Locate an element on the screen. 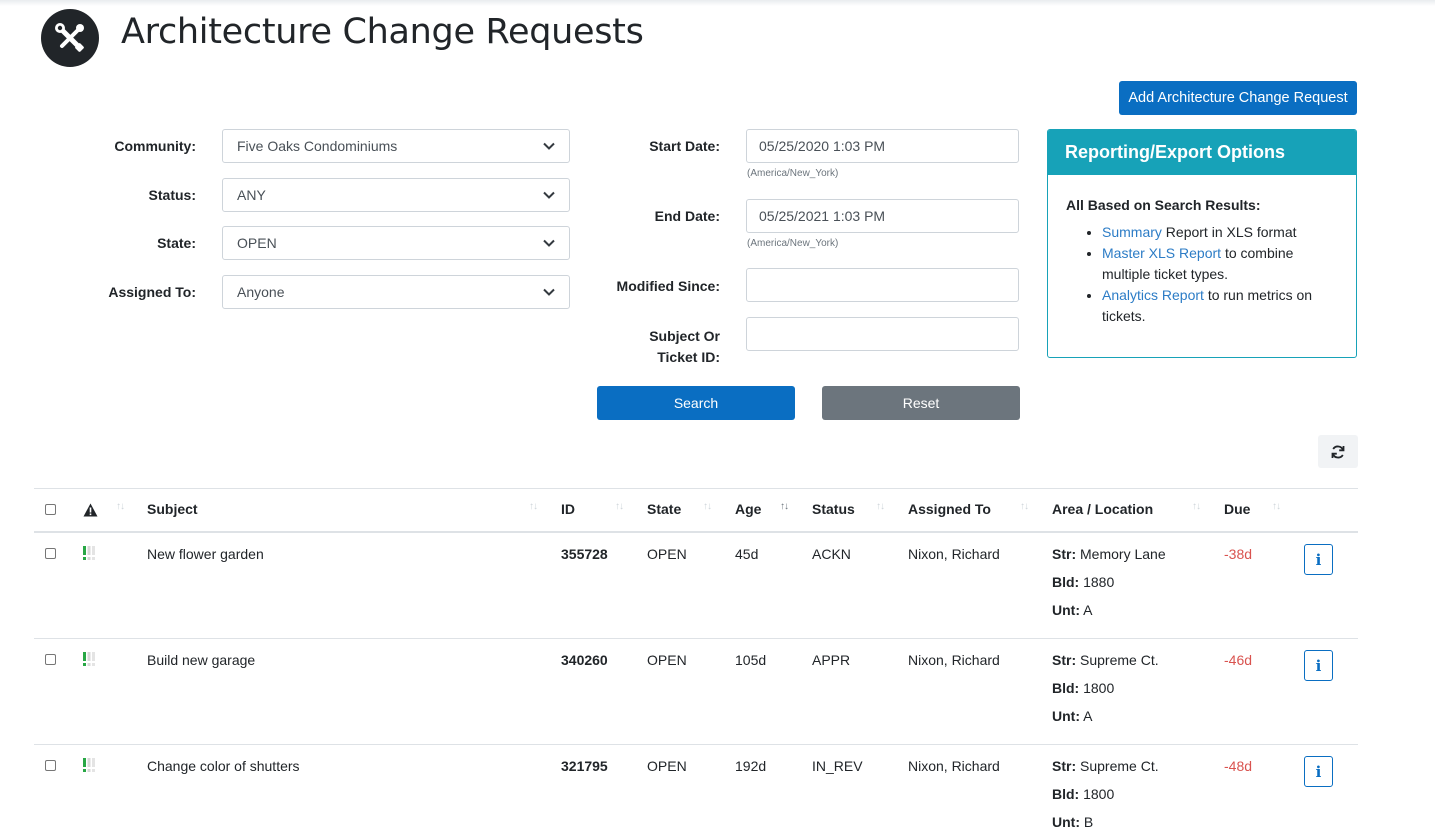  row-subject: New flower garden is located at coordinates (205, 554).